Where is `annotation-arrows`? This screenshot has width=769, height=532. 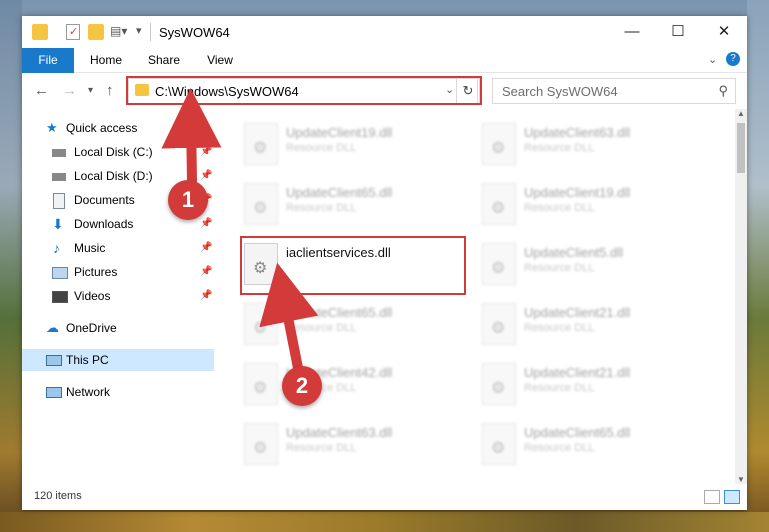 annotation-arrows is located at coordinates (240, 228).